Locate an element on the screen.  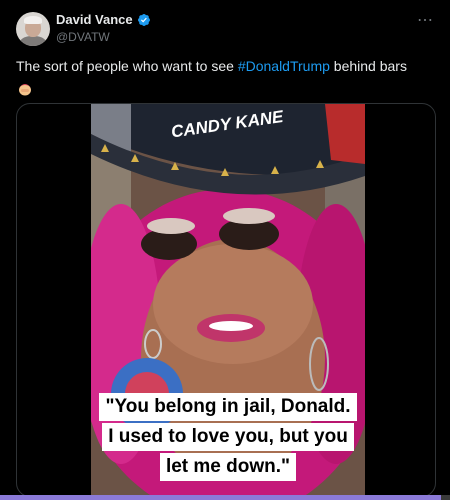
tweet-text-after: behind bars is located at coordinates (368, 66).